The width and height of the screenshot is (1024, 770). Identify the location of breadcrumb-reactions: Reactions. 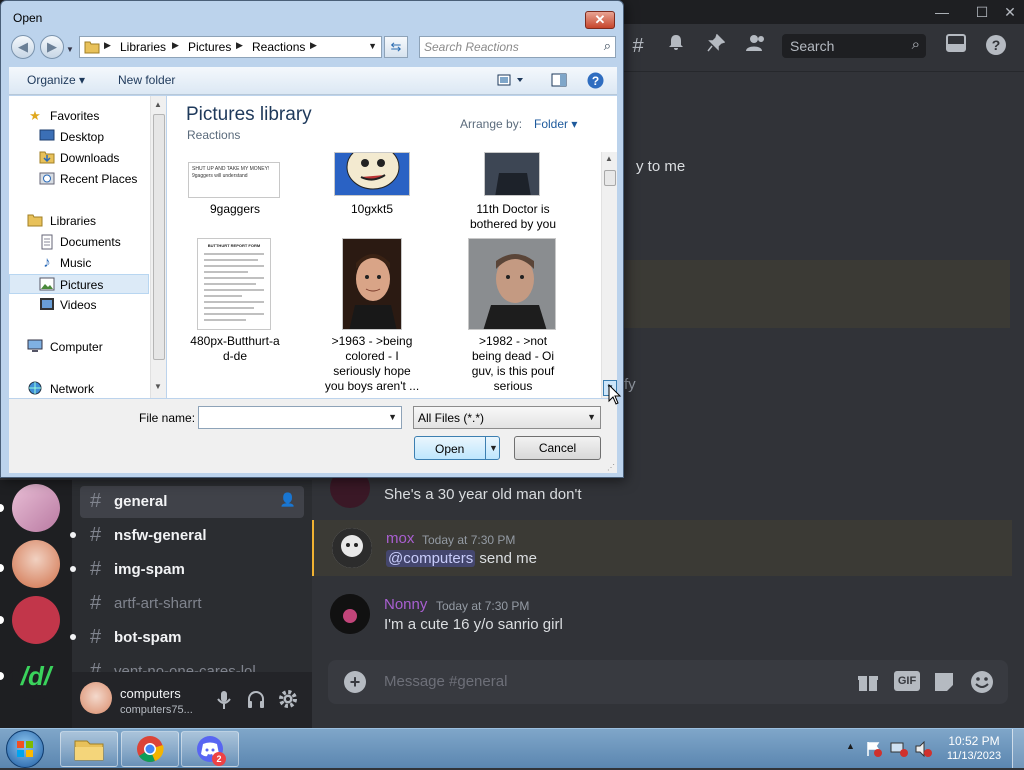
(278, 47).